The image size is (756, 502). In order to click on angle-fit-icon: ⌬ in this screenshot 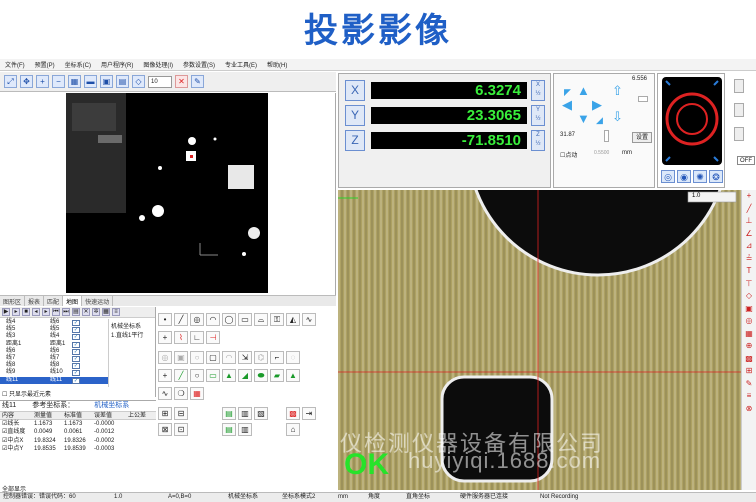, I will do `click(261, 357)`.